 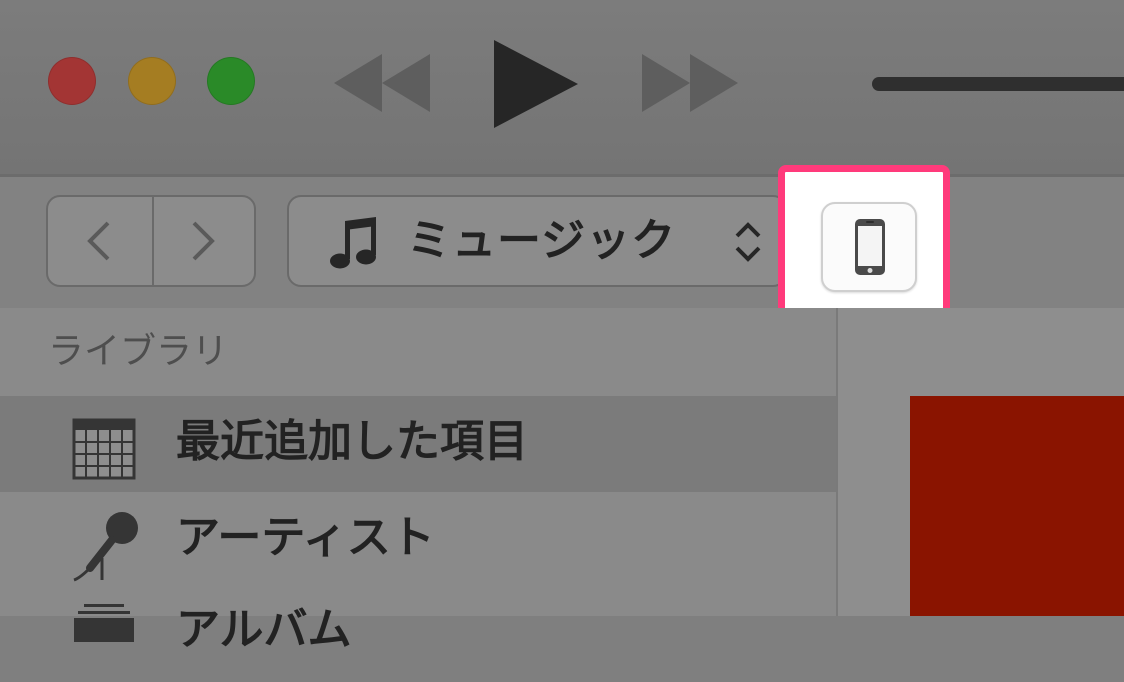 I want to click on forward-button, so click(x=204, y=241).